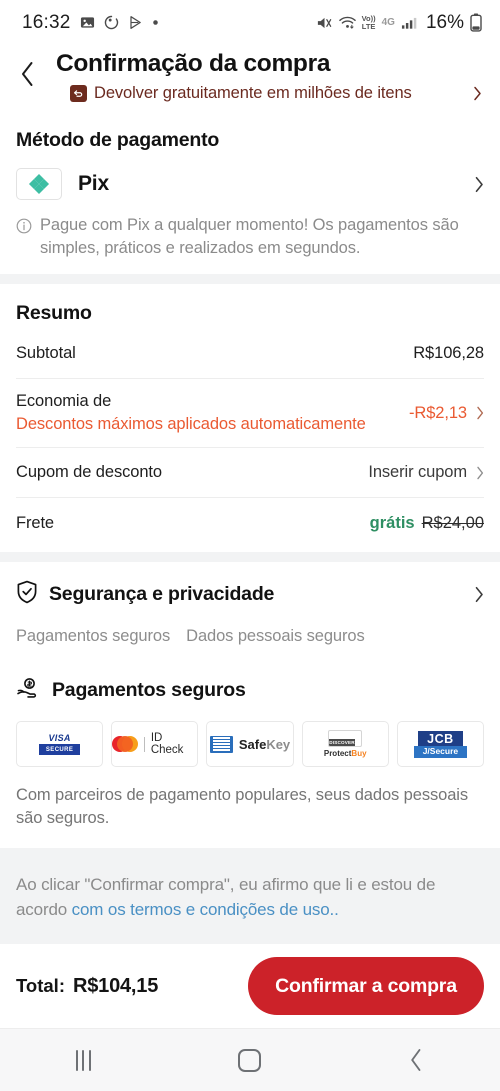  What do you see at coordinates (437, 412) in the screenshot?
I see `summary-value: -R$2,13` at bounding box center [437, 412].